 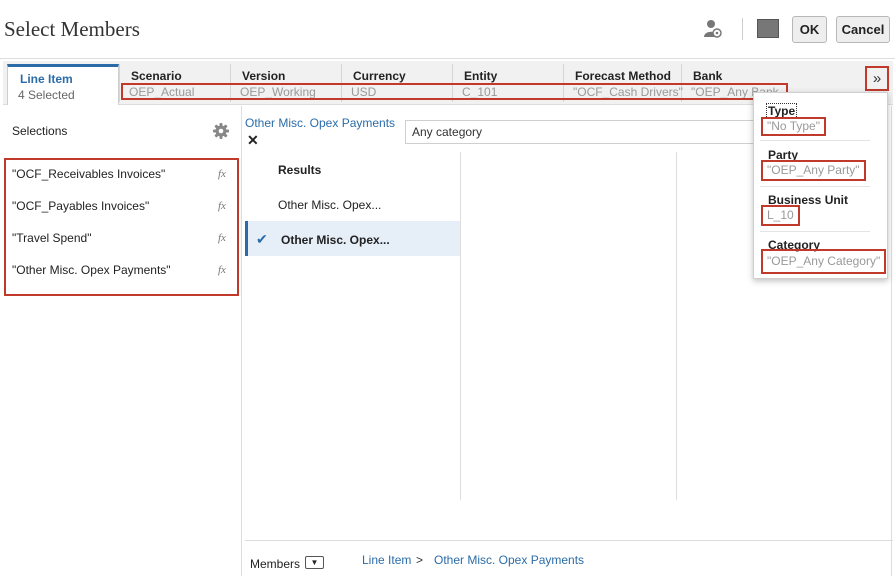 What do you see at coordinates (88, 174) in the screenshot?
I see `selection-item: "OCF_Receivables Invoices"` at bounding box center [88, 174].